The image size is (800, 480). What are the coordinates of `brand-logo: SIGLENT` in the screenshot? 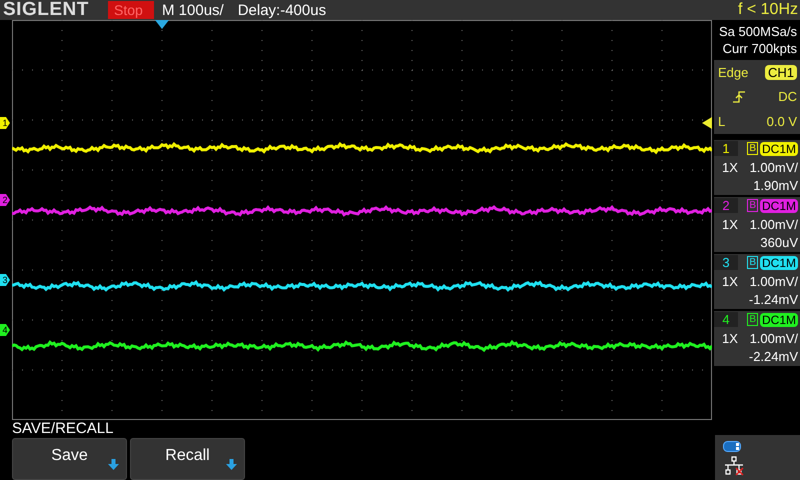 It's located at (46, 10).